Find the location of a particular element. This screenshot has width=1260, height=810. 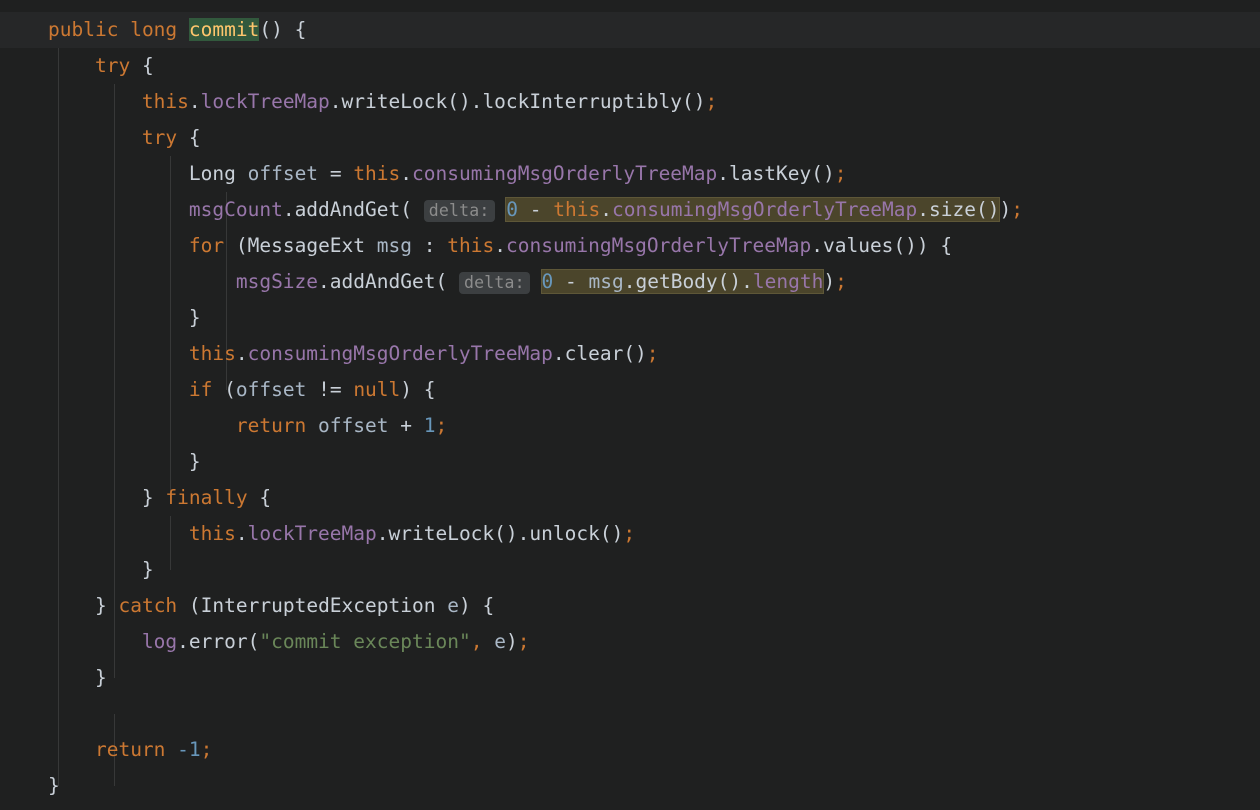

token-variable-msg: msg is located at coordinates (606, 281).